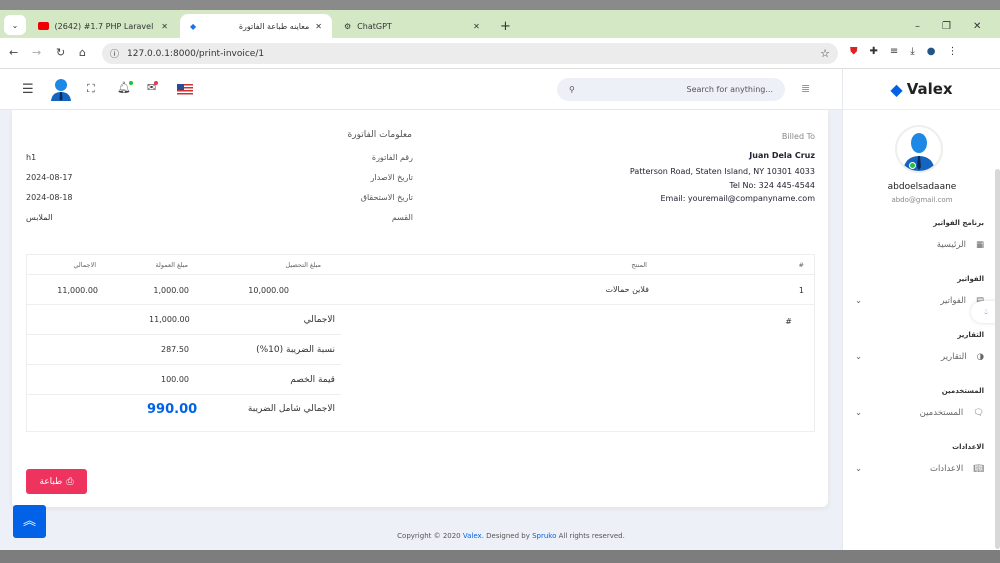  What do you see at coordinates (921, 89) in the screenshot?
I see `brand-logo: ◆ Valex` at bounding box center [921, 89].